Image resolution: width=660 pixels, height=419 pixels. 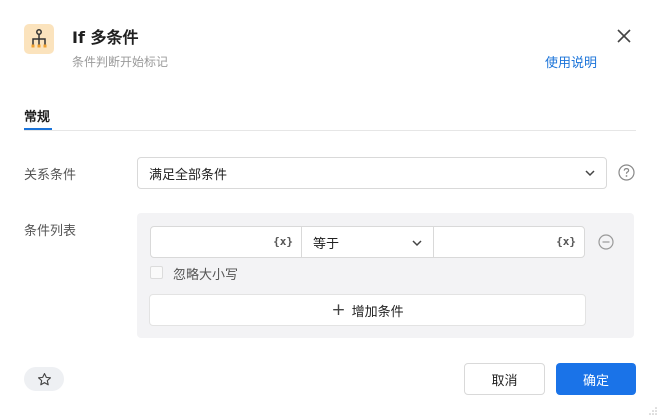 I want to click on close-button, so click(x=624, y=36).